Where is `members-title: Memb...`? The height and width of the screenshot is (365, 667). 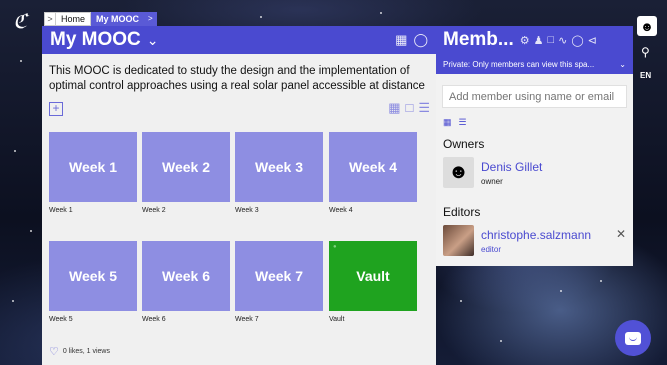
members-title: Memb... is located at coordinates (478, 40).